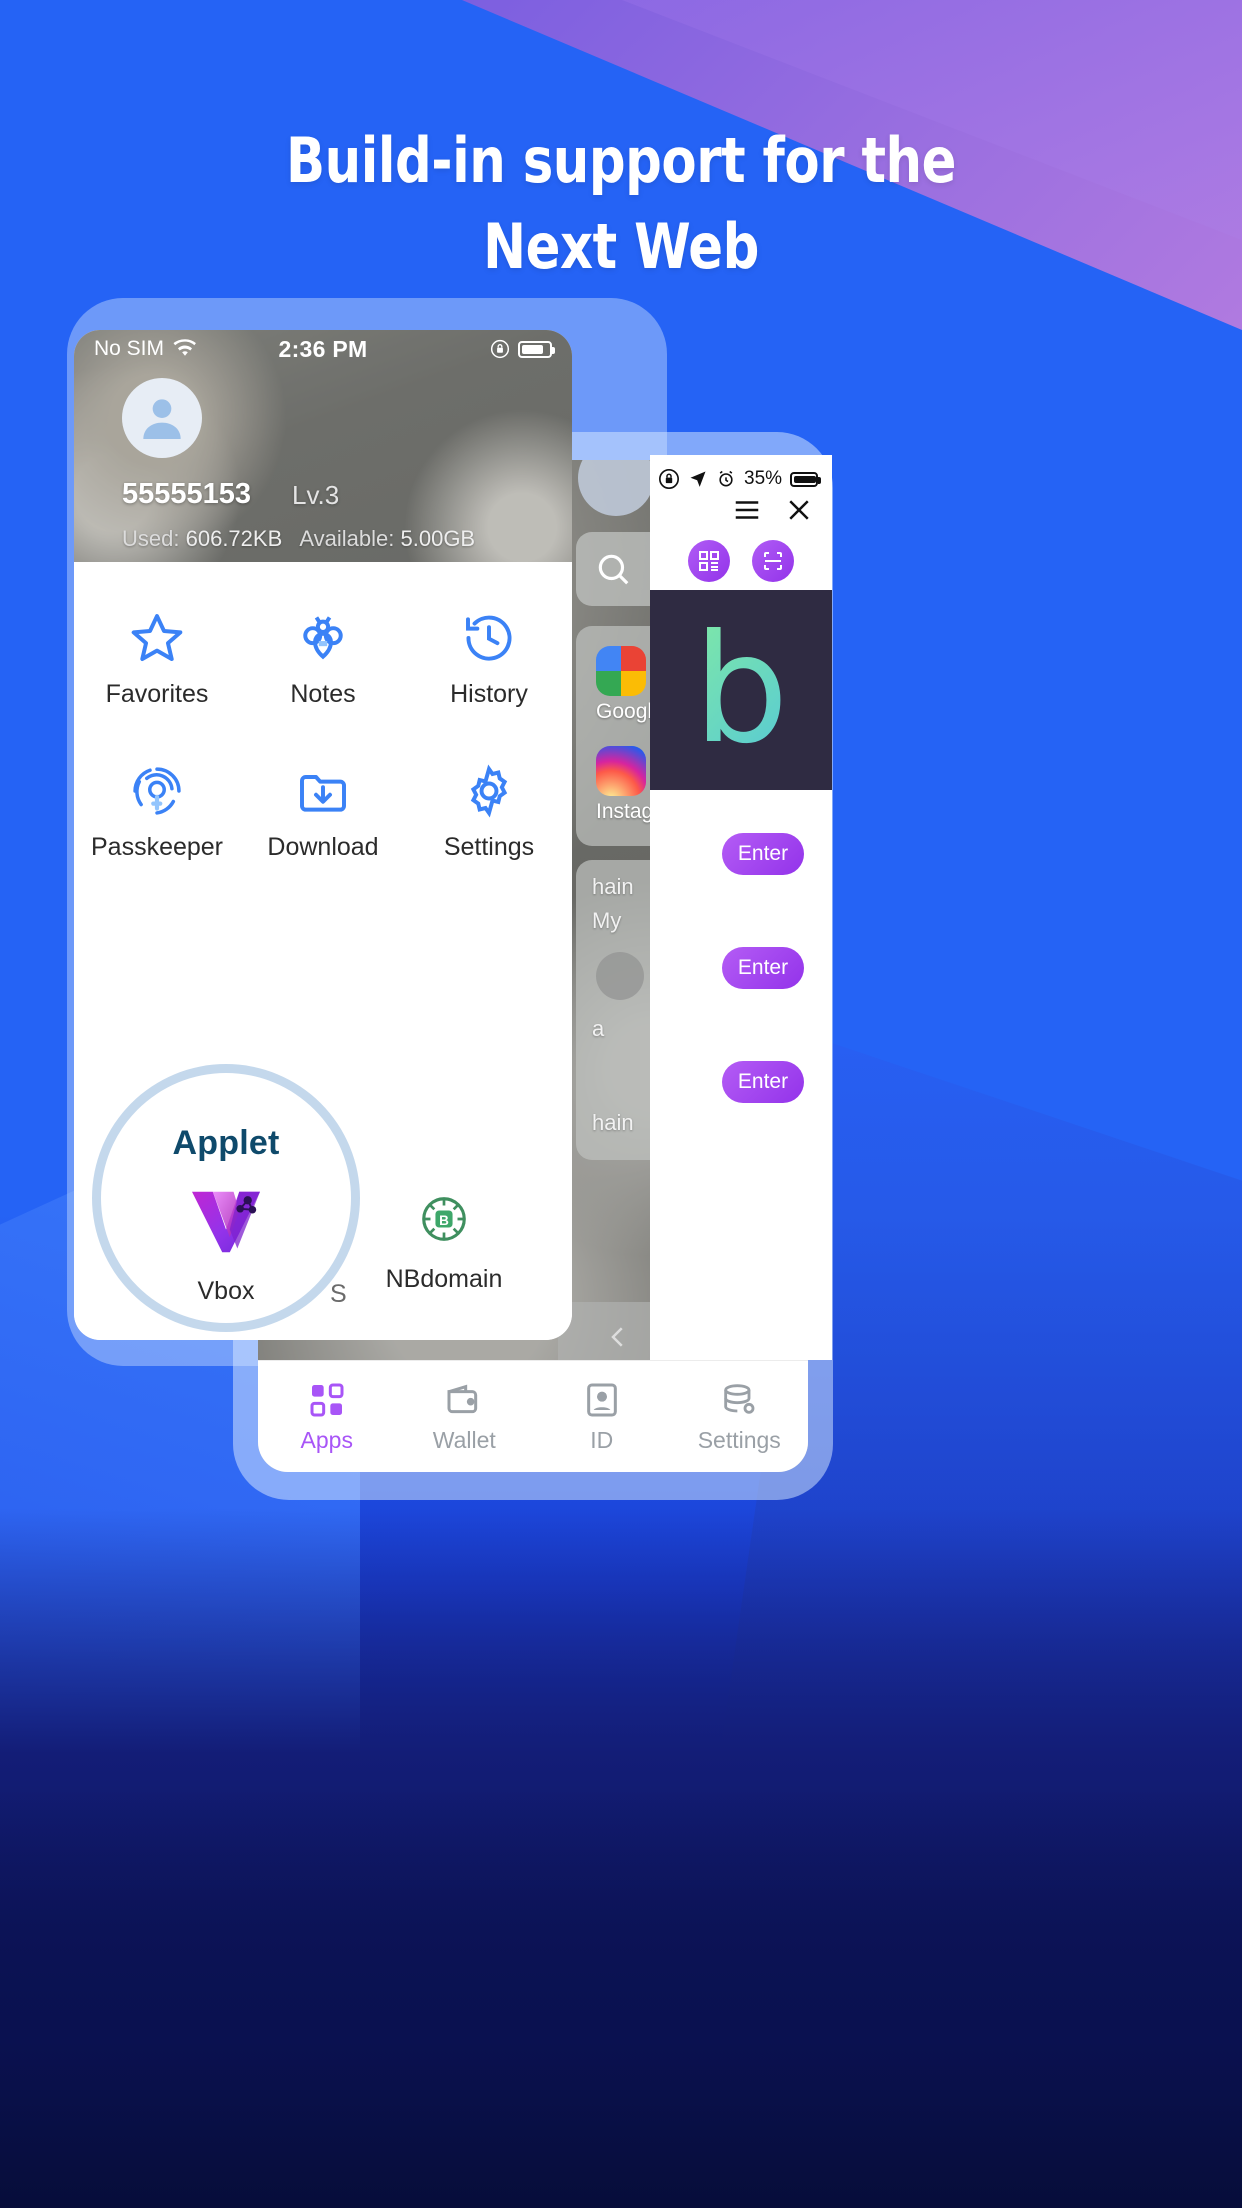 Image resolution: width=1242 pixels, height=2208 pixels. I want to click on right-phone-browser-panel: b Enter Enter Enter, so click(741, 907).